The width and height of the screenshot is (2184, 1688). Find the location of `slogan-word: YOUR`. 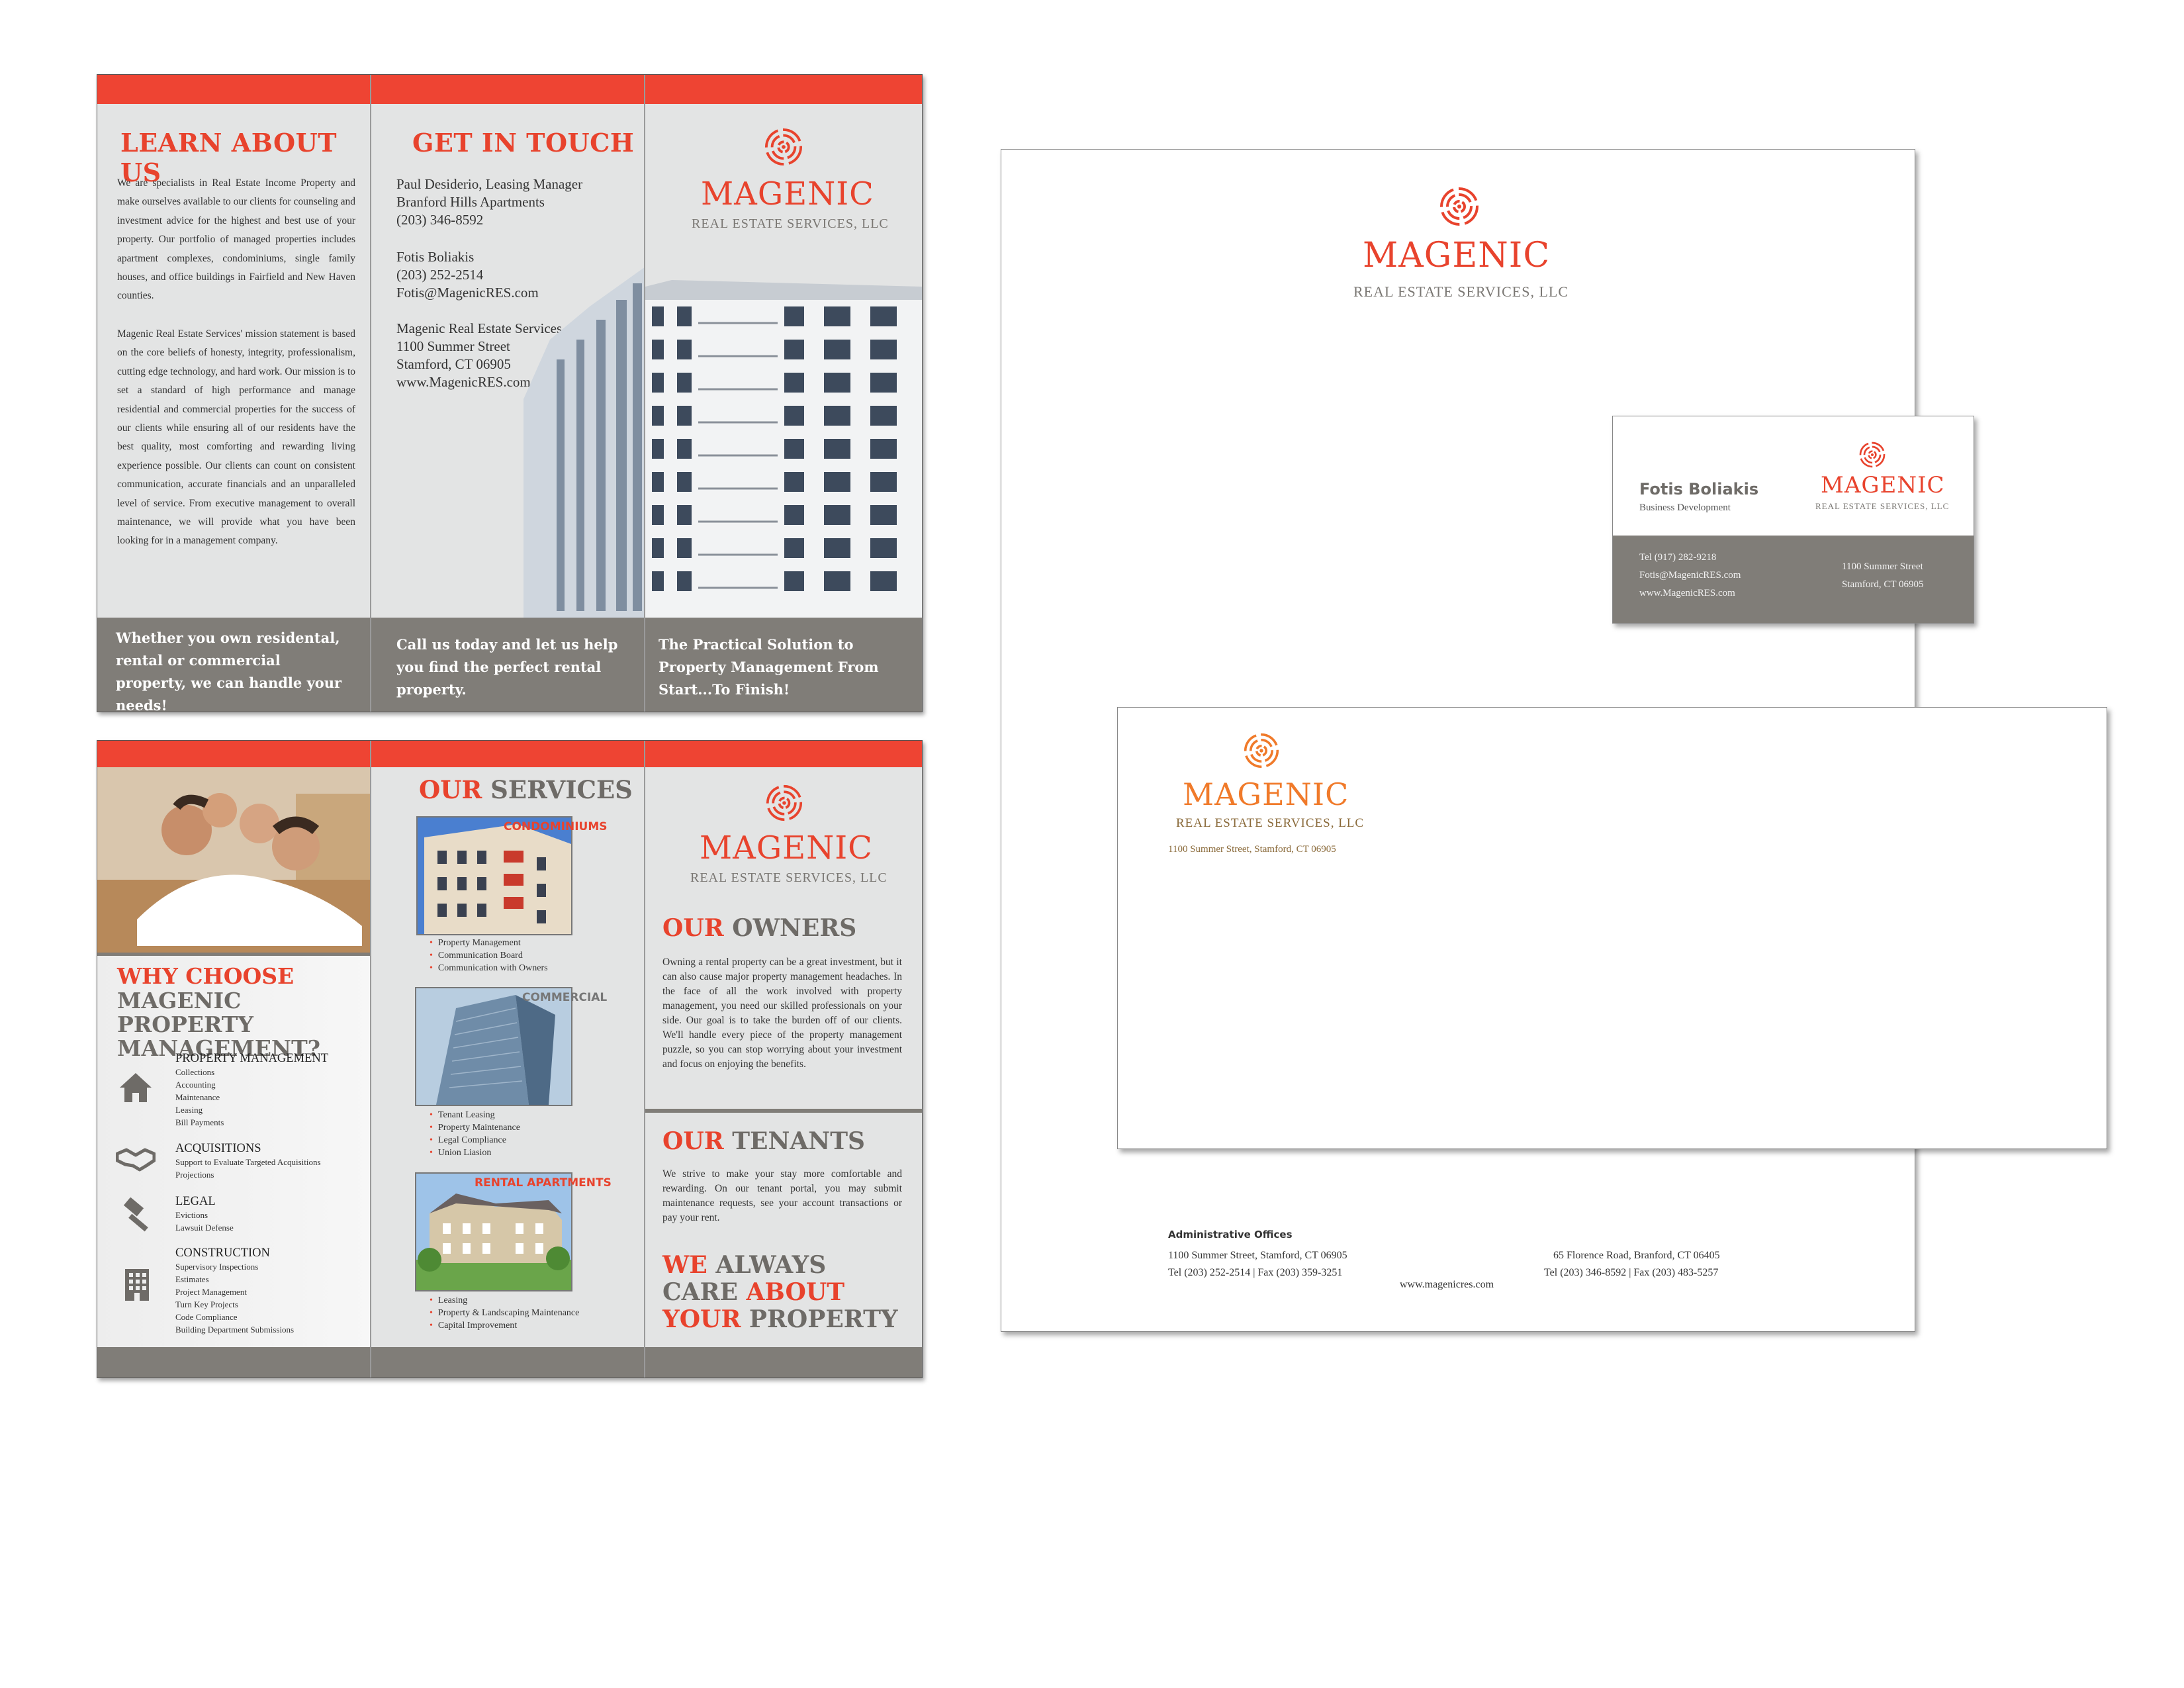

slogan-word: YOUR is located at coordinates (701, 1319).